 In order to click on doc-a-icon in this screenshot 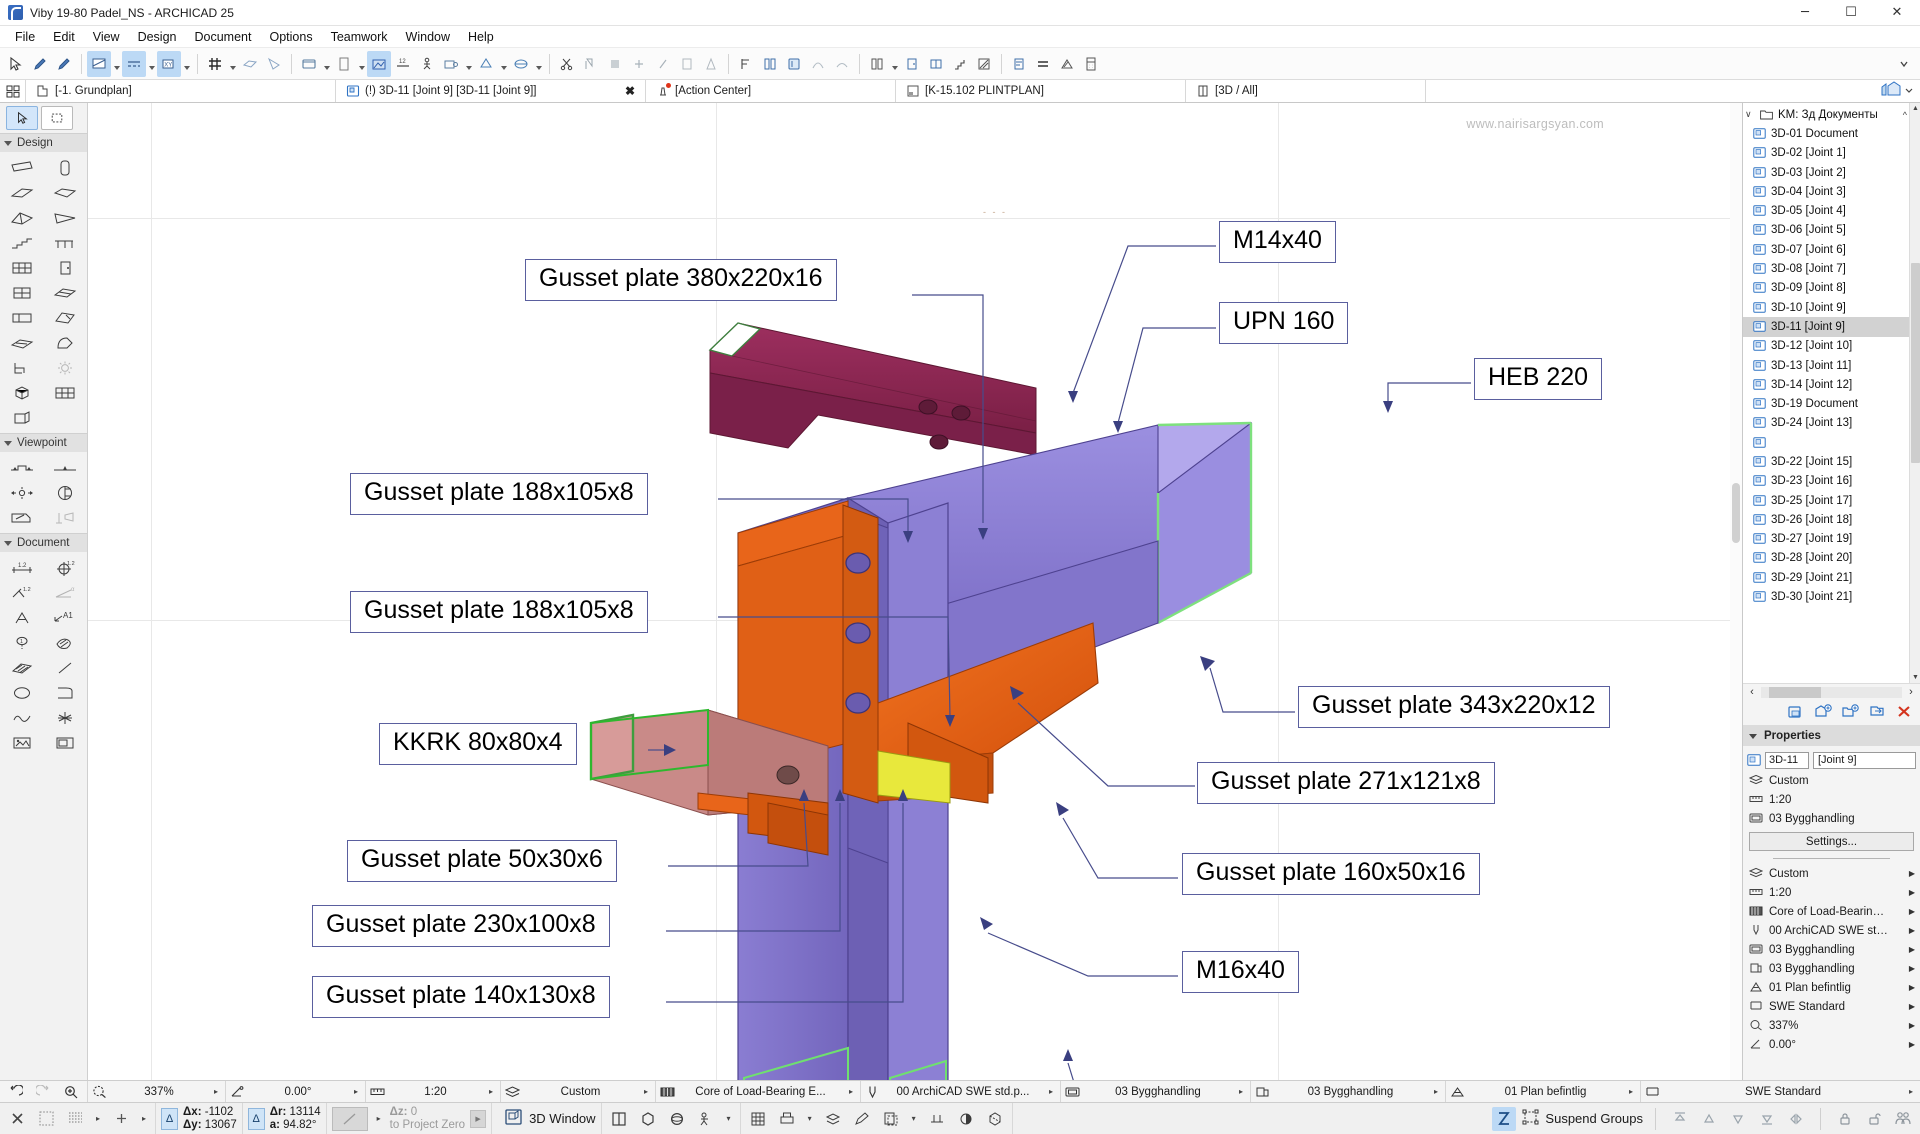, I will do `click(687, 64)`.